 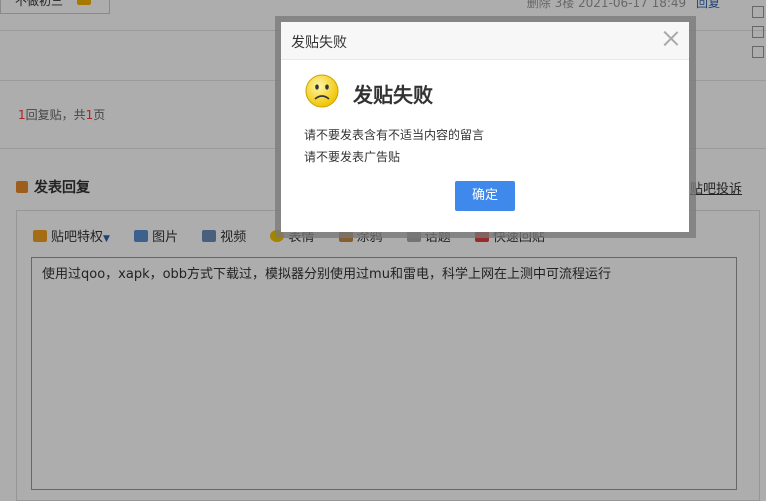 I want to click on close-icon, so click(x=671, y=38).